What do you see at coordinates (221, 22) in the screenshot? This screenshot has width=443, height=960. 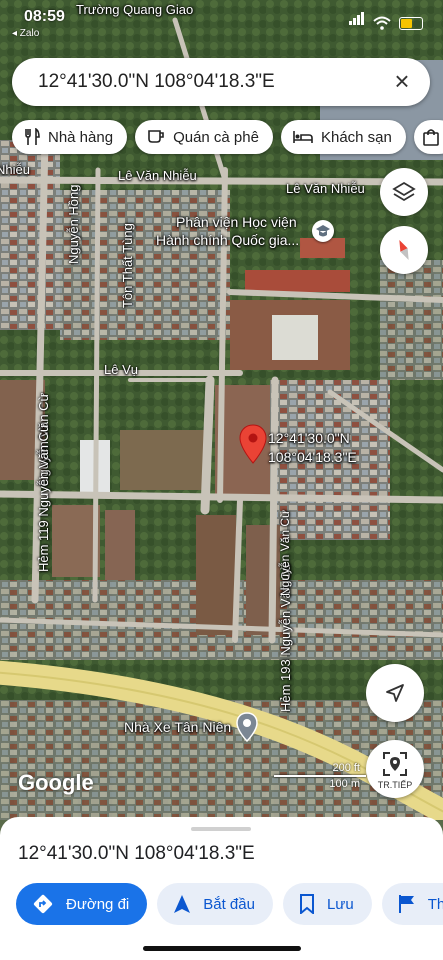 I see `status-bar: 08:59 ◂ Zalo` at bounding box center [221, 22].